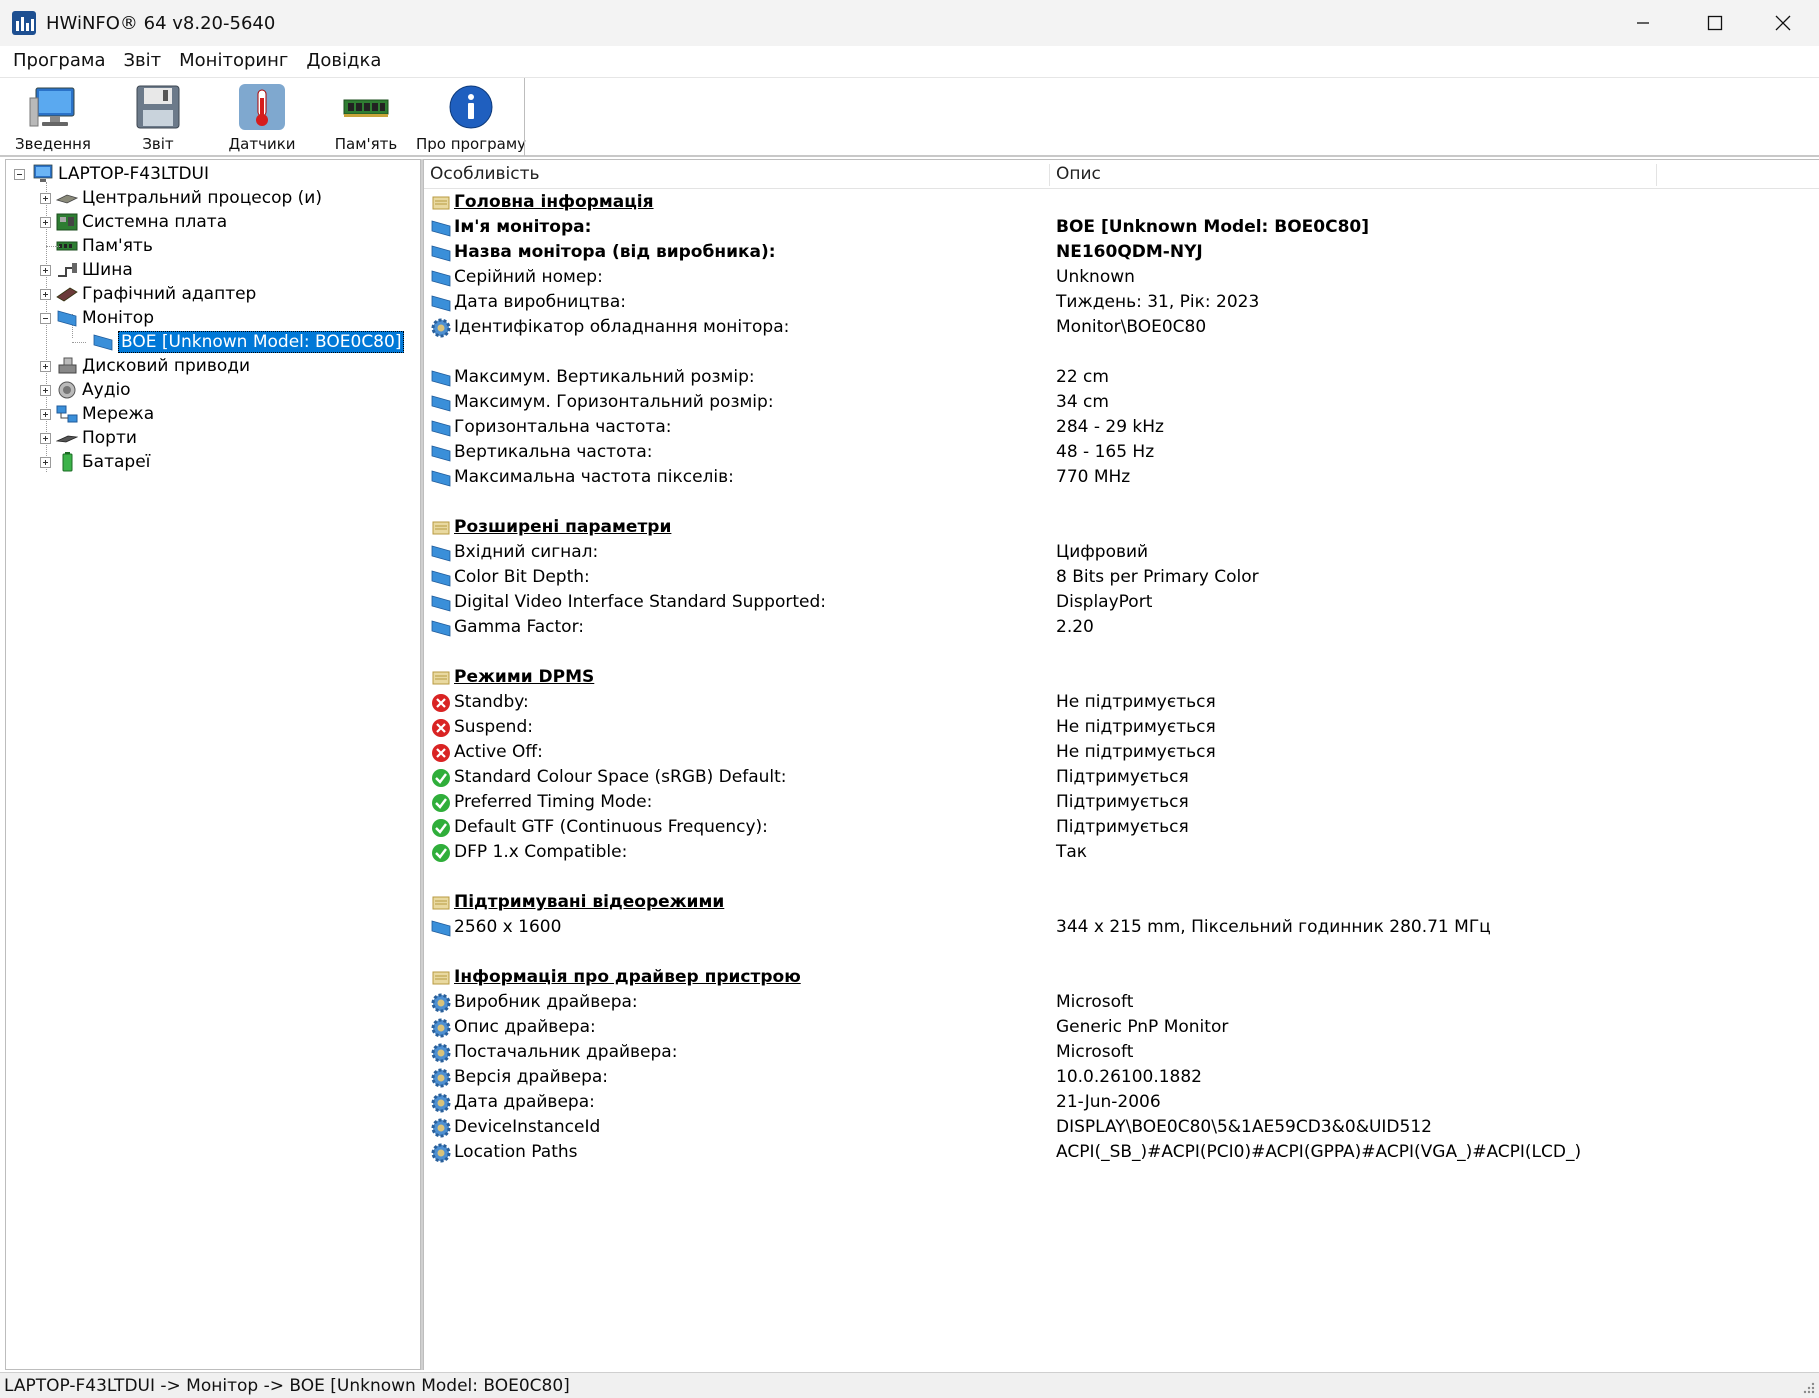  I want to click on menu-program: Програма, so click(59, 61).